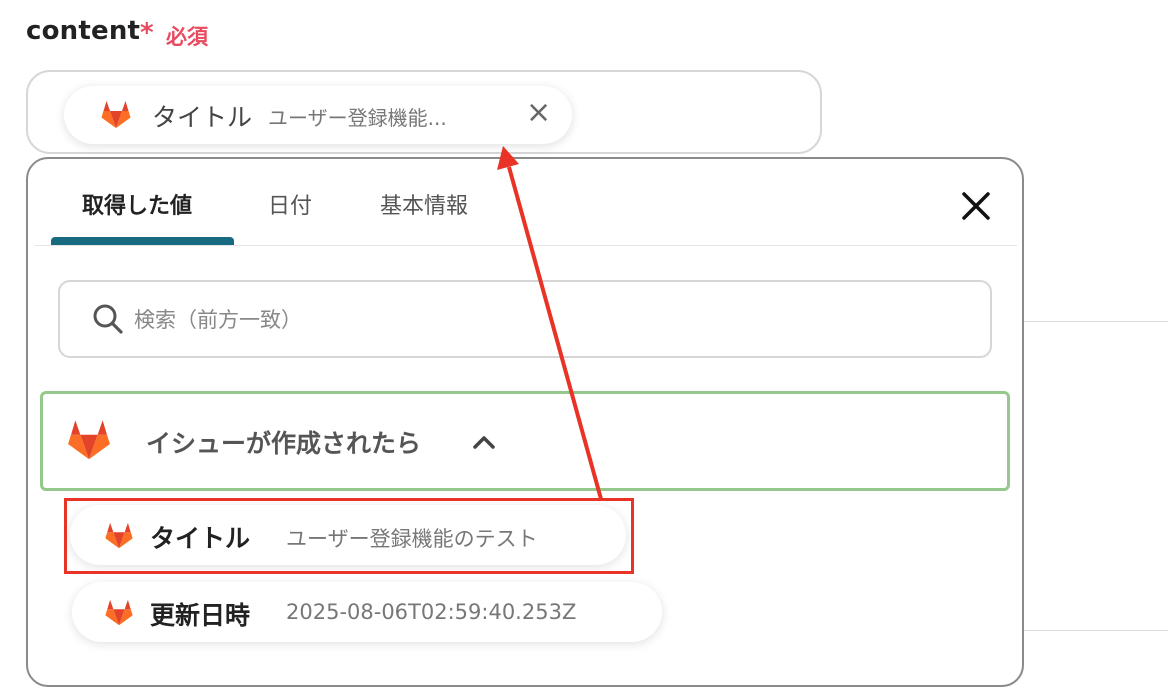 This screenshot has width=1168, height=687. I want to click on annotation-arrow, so click(550, 323).